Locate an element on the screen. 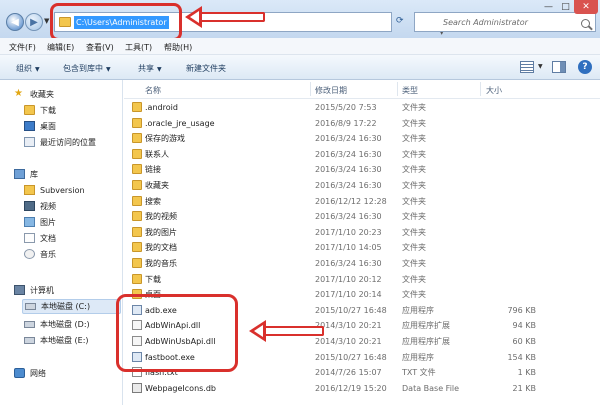 This screenshot has width=600, height=405. file-size: 1 KB is located at coordinates (526, 373).